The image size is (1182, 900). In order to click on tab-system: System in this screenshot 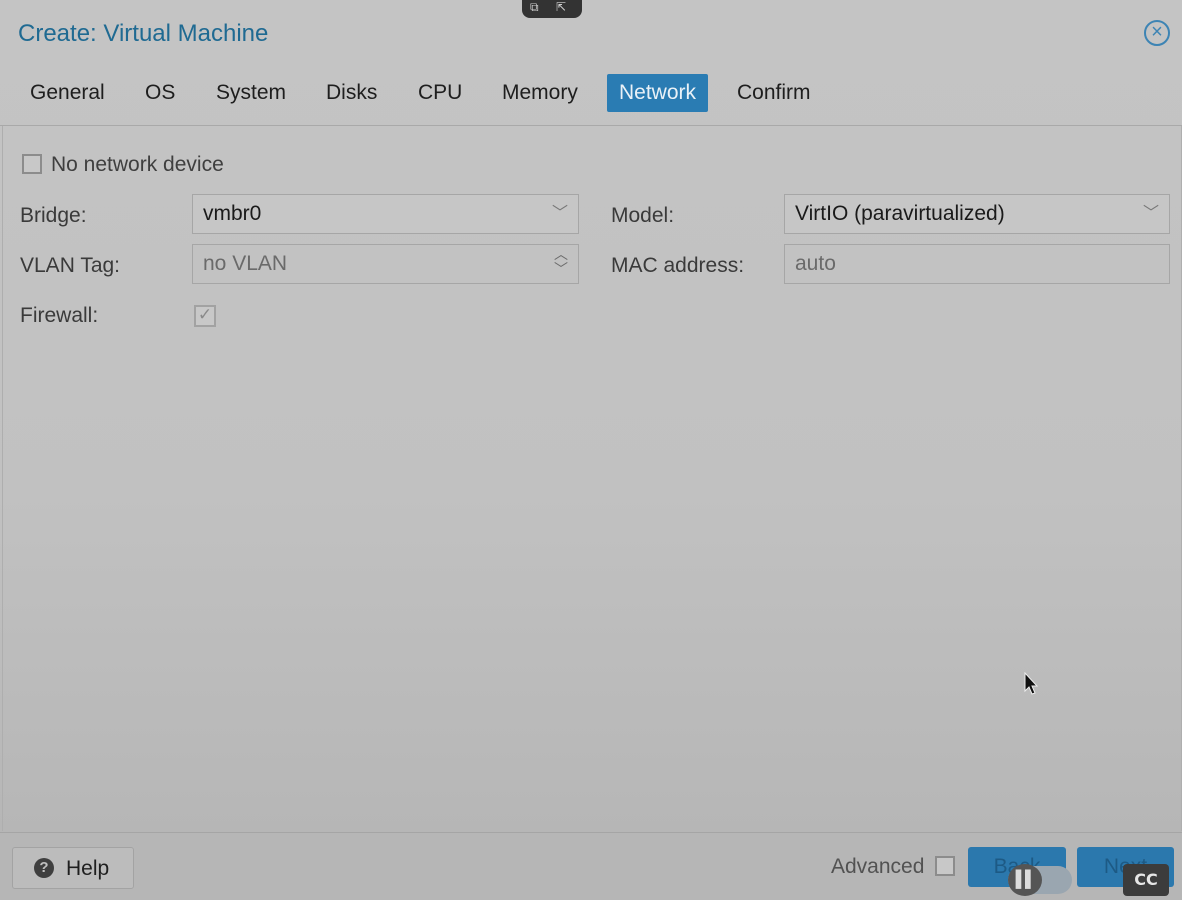, I will do `click(251, 93)`.